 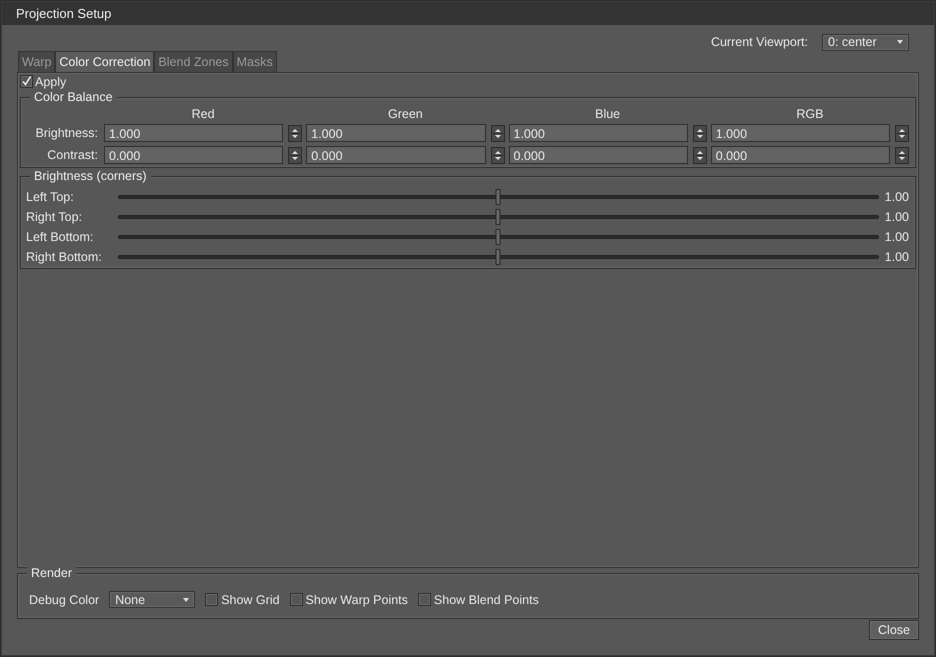 What do you see at coordinates (60, 237) in the screenshot?
I see `slider-label: Left Bottom:` at bounding box center [60, 237].